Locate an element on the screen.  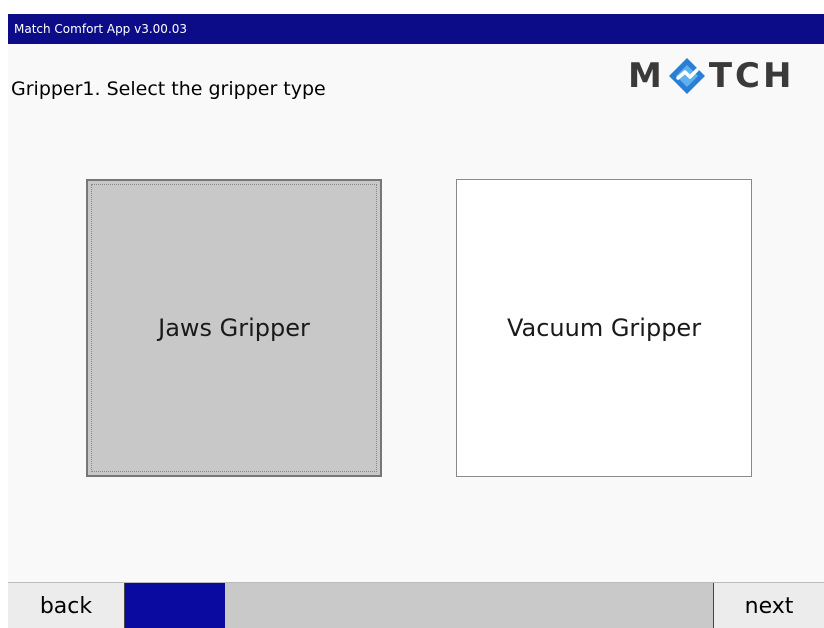
bottom-navigation-bar: back next is located at coordinates (416, 605).